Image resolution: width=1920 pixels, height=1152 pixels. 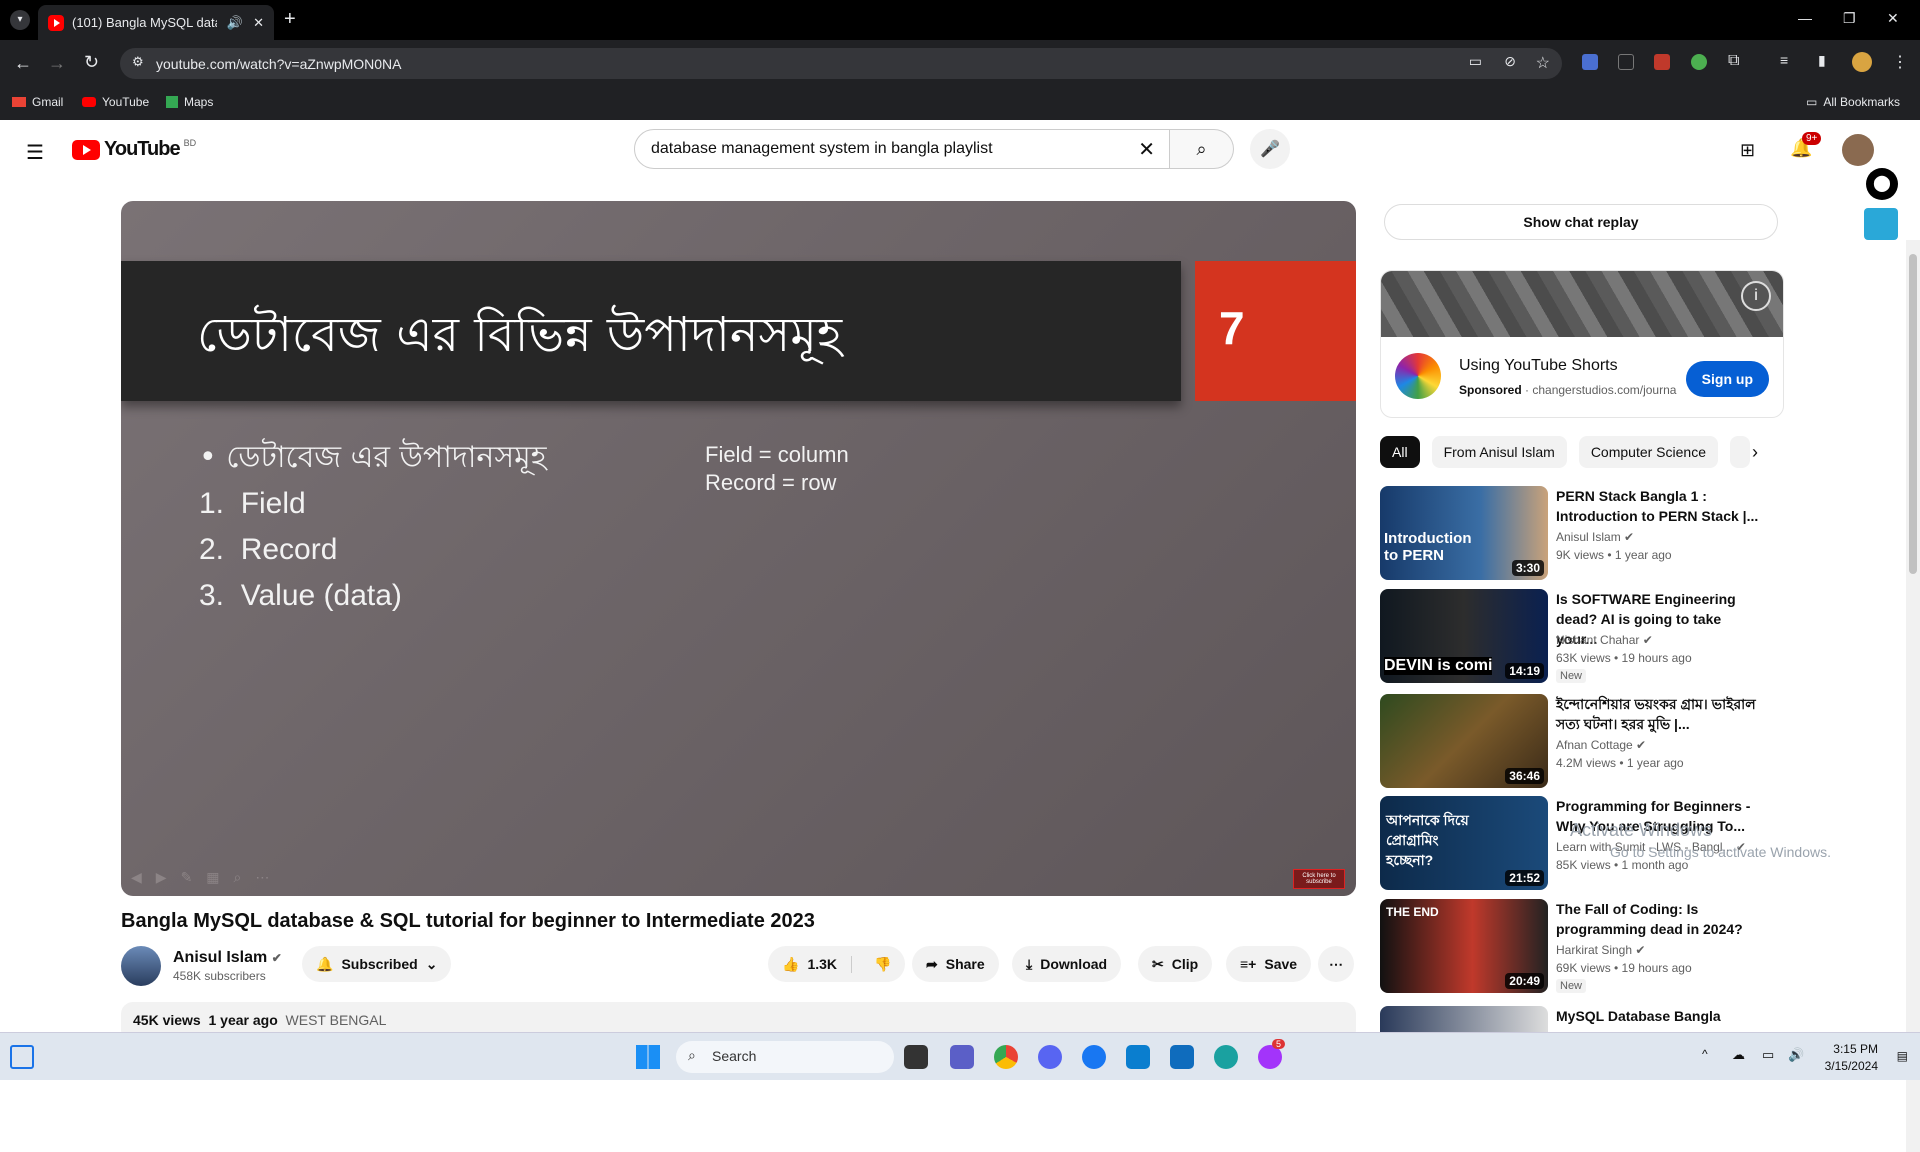 What do you see at coordinates (23, 63) in the screenshot?
I see `back-icon: ←` at bounding box center [23, 63].